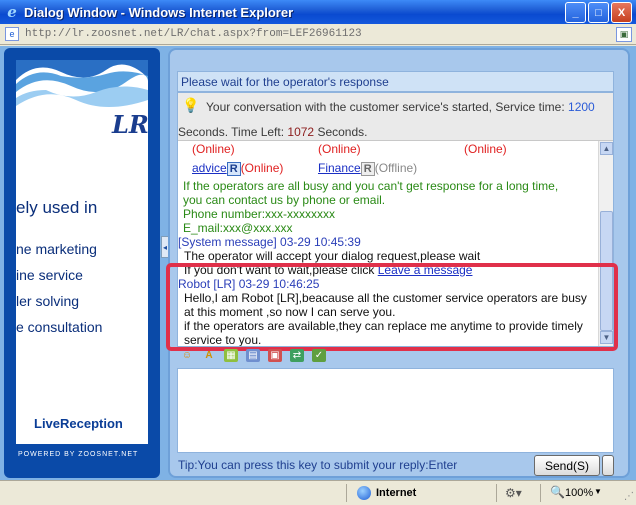  Describe the element at coordinates (513, 493) in the screenshot. I see `protected-mode-icon: ⚙▾` at that location.